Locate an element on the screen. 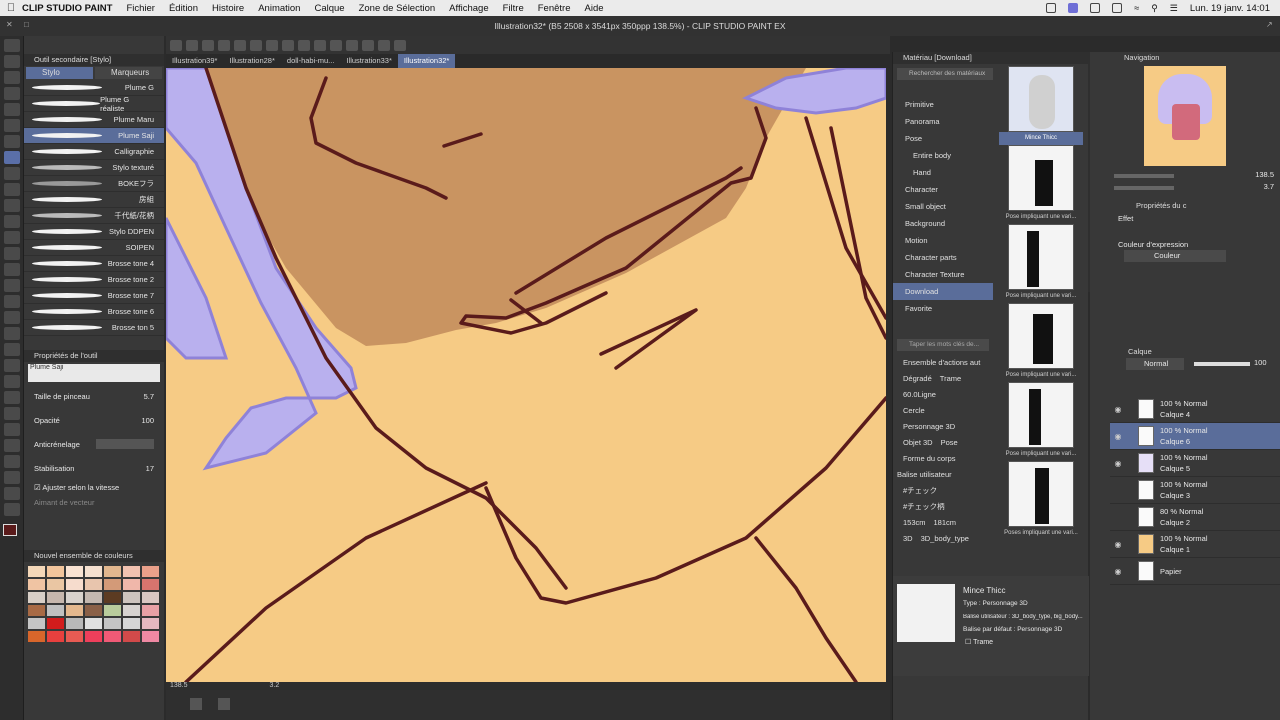  control-center-icon: ☰ is located at coordinates (1174, 8).